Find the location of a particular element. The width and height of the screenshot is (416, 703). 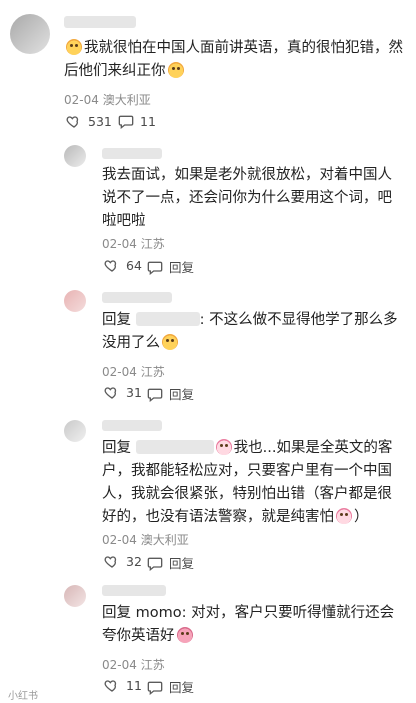

comment-button: 11 is located at coordinates (137, 121).